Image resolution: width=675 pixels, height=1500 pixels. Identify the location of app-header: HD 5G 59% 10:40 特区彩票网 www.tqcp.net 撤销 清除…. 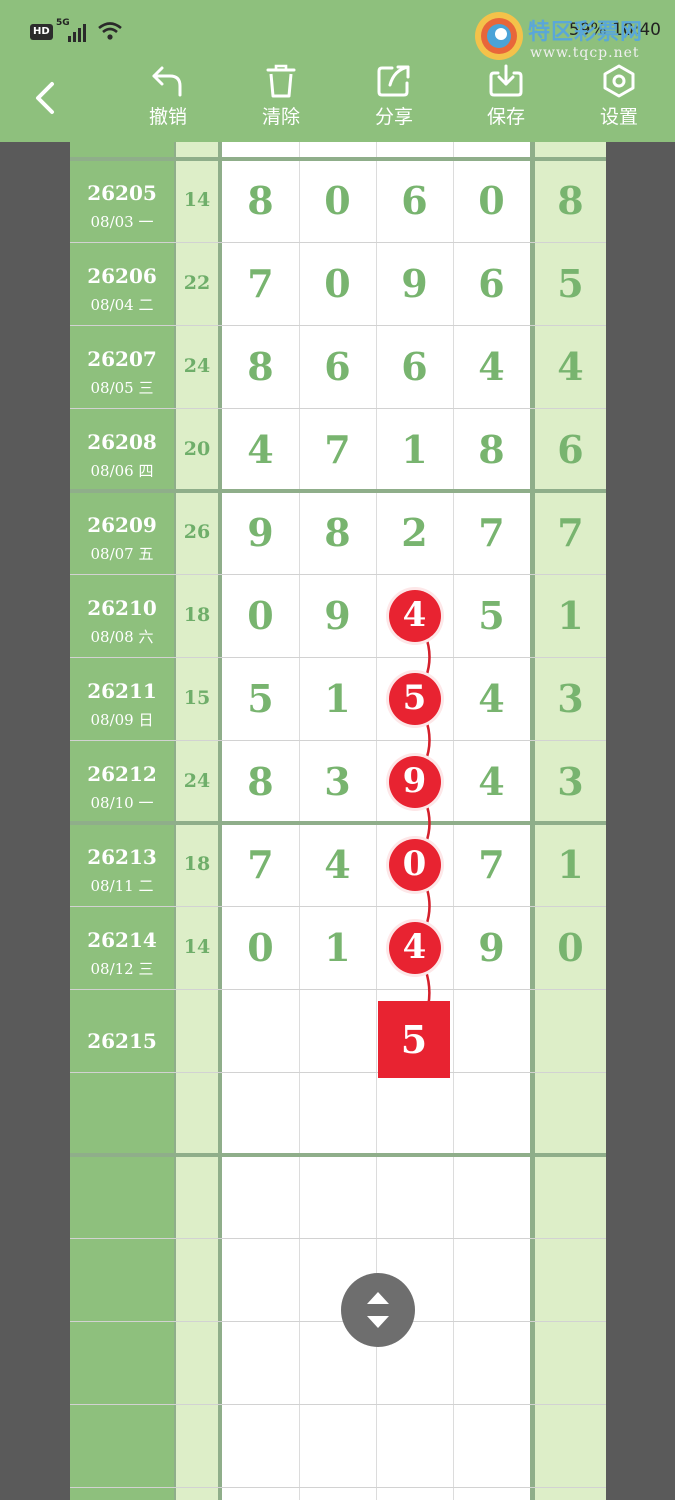
(337, 71).